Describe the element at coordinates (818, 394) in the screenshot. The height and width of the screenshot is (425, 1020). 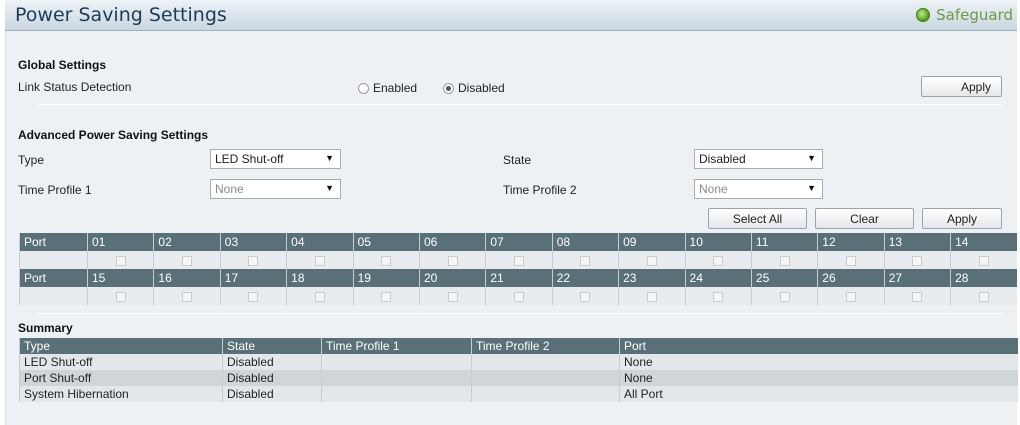
I see `summary-cell: All Port` at that location.